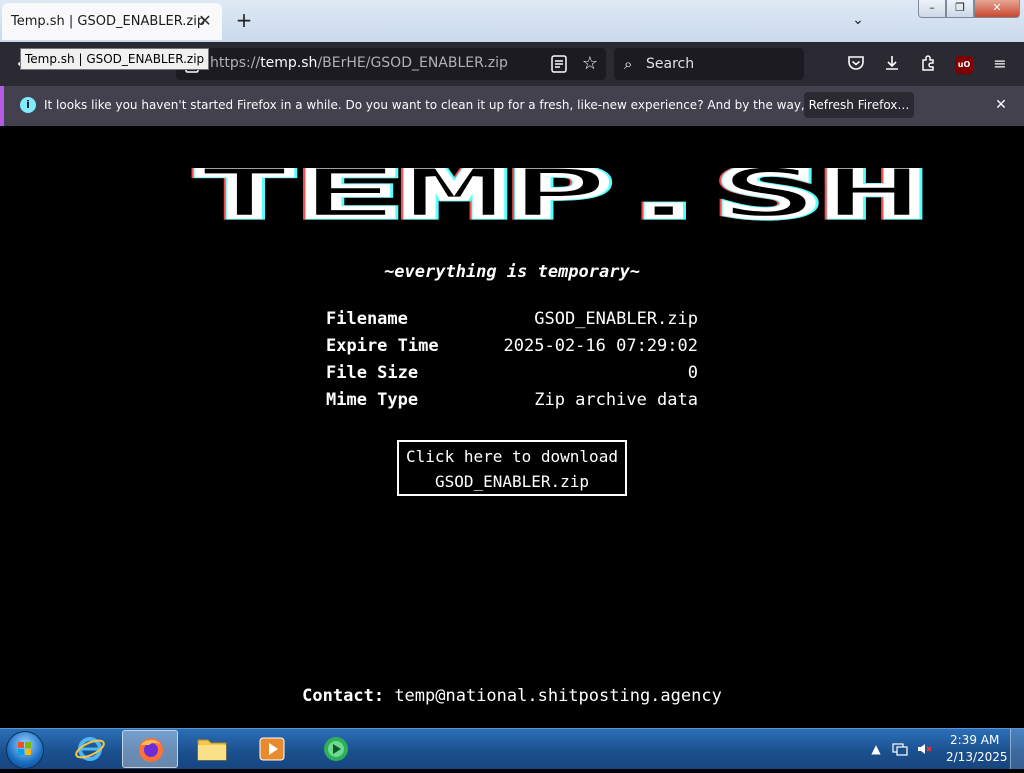 The width and height of the screenshot is (1024, 773). What do you see at coordinates (205, 21) in the screenshot?
I see `close-tab-icon: ✕` at bounding box center [205, 21].